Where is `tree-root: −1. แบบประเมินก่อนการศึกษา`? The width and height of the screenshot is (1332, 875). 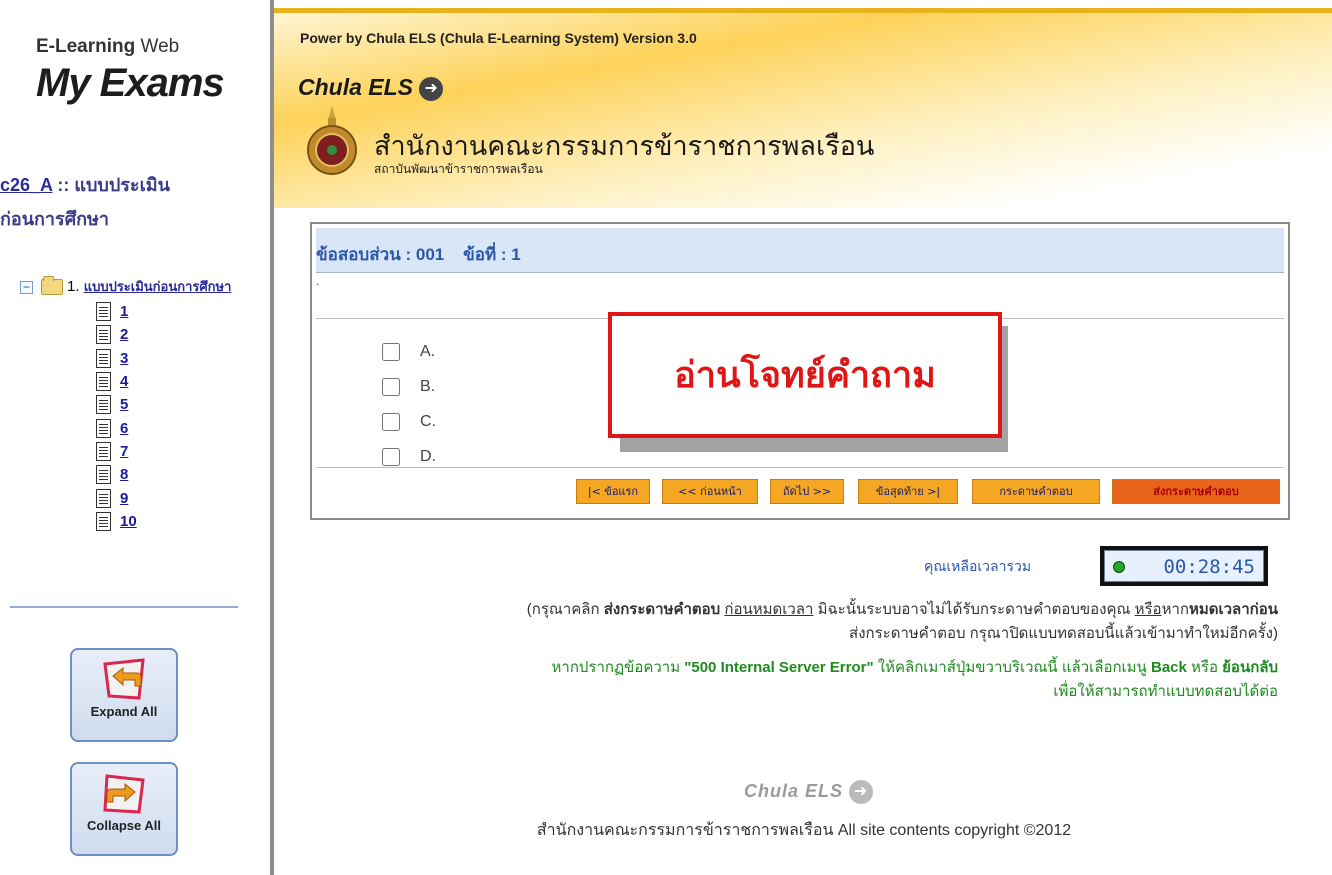
tree-root: −1. แบบประเมินก่อนการศึกษา is located at coordinates (145, 286).